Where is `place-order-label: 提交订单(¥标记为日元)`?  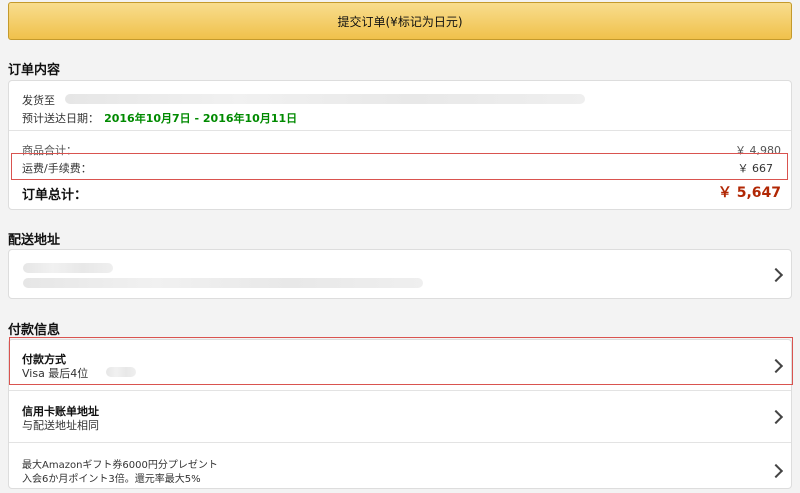 place-order-label: 提交订单(¥标记为日元) is located at coordinates (400, 21).